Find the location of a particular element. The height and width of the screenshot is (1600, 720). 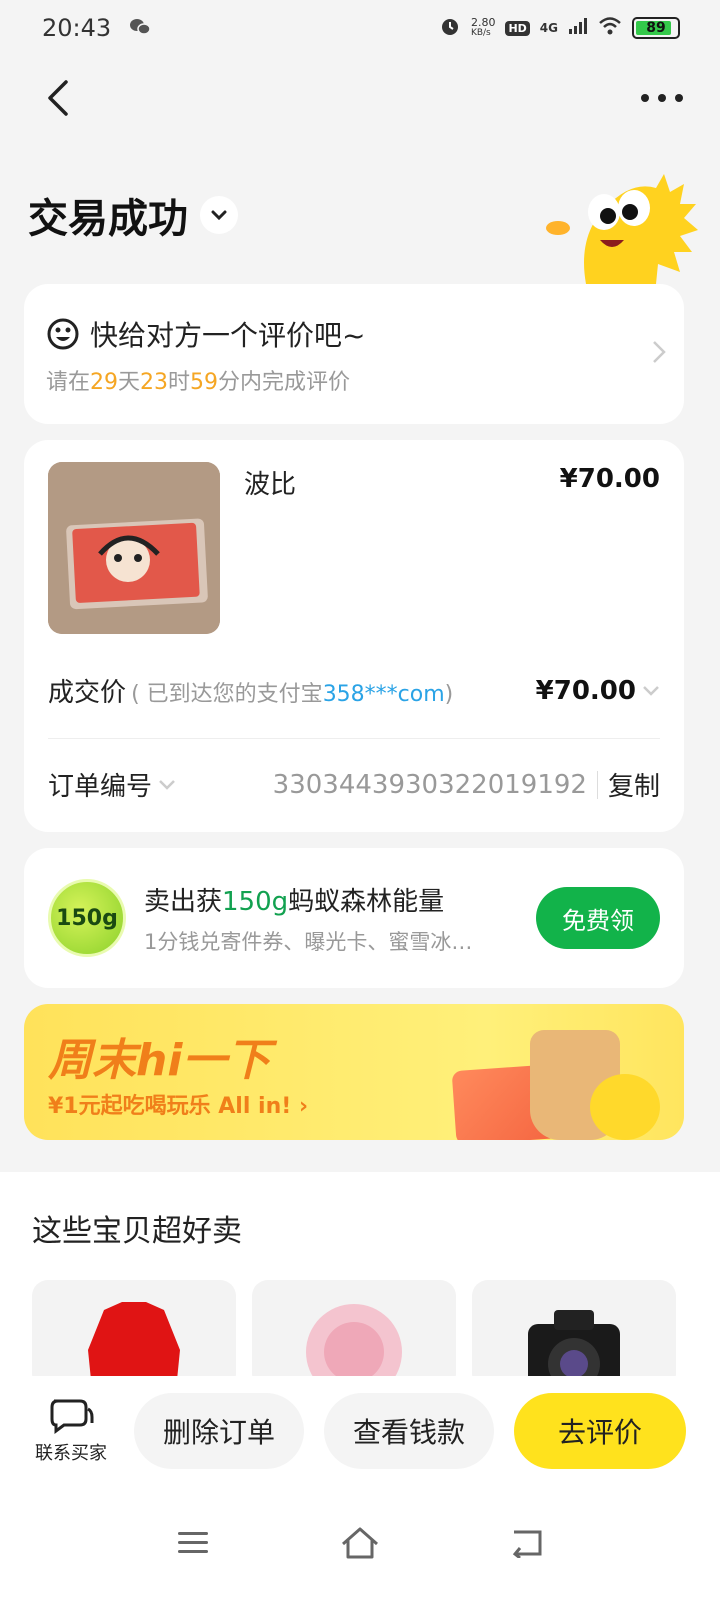

deal-price-value: ¥70.00 is located at coordinates (585, 690).